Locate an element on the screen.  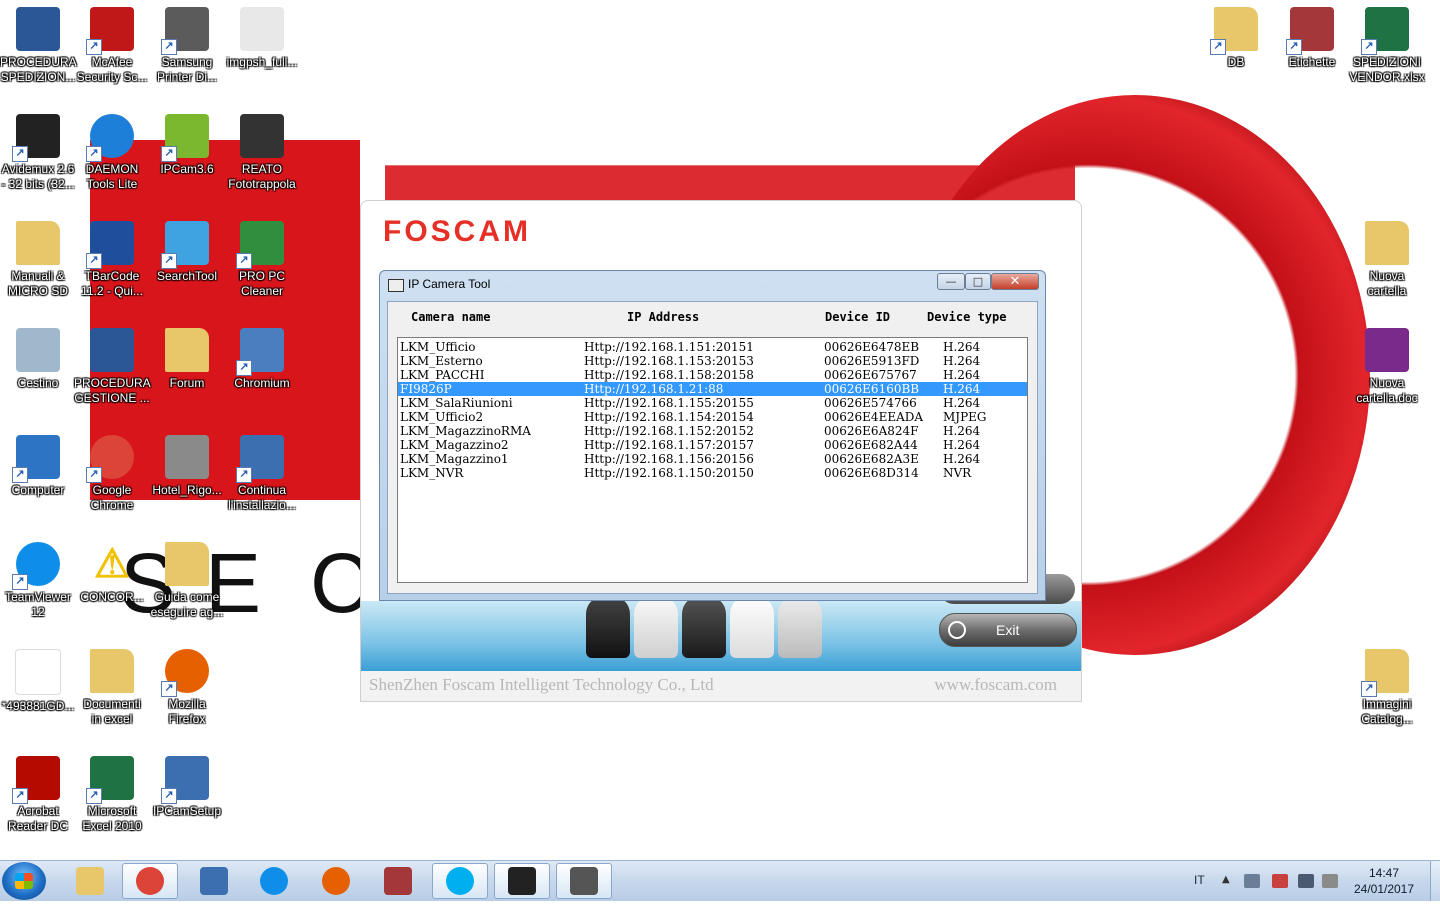
start-button is located at coordinates (24, 881).